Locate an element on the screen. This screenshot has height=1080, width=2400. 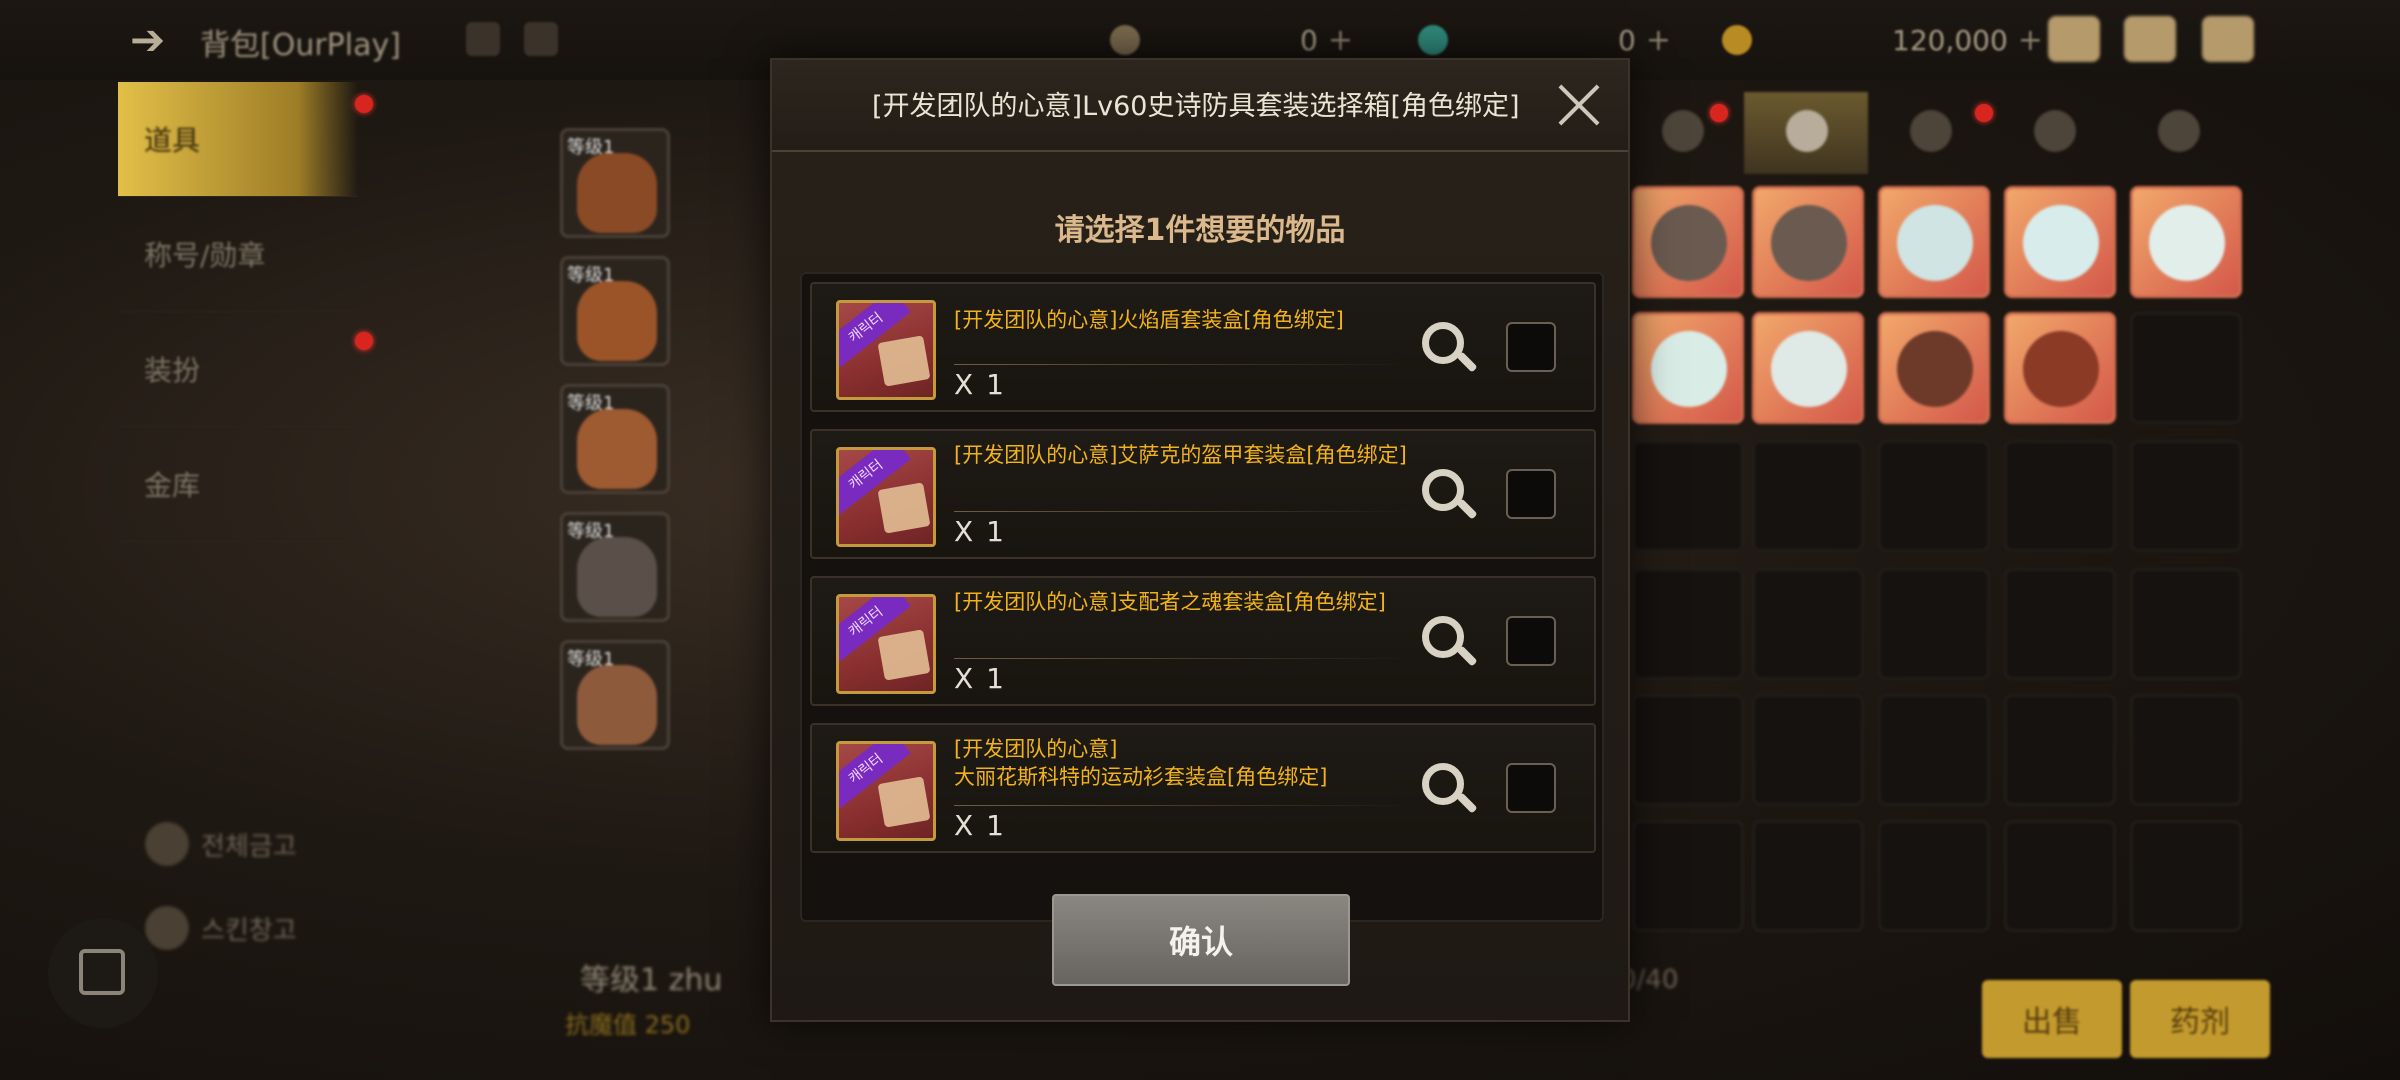
option-item: 캐릭터 [开发团队的心意]火焰盾套装盒[角色绑定] X 1 is located at coordinates (1203, 347).